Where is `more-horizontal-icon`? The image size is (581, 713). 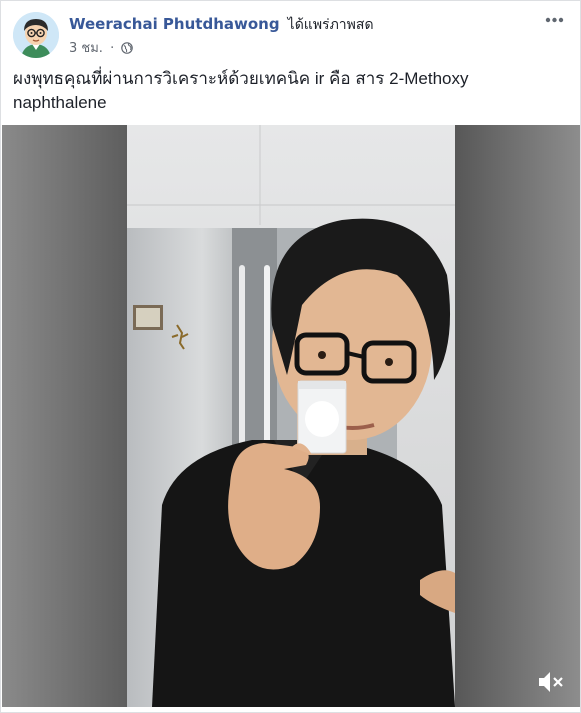
more-horizontal-icon is located at coordinates (554, 20).